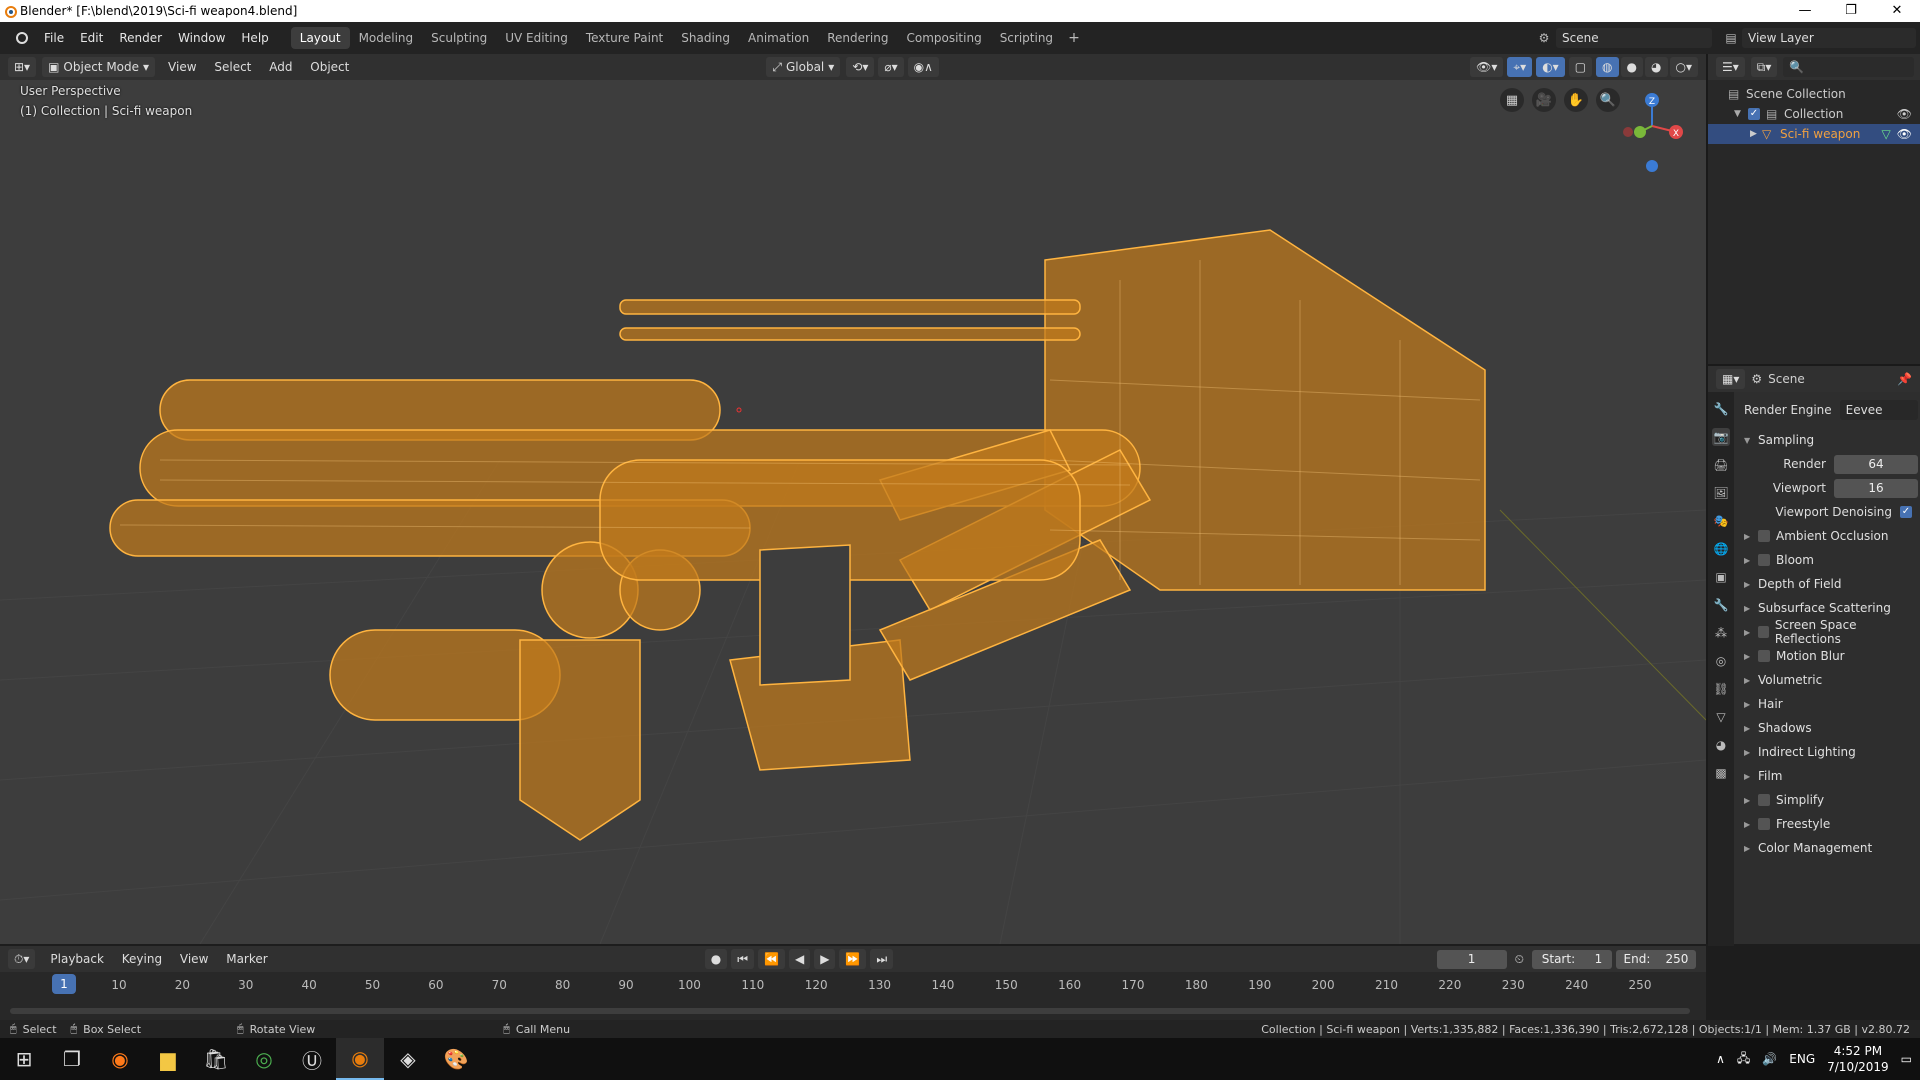 The width and height of the screenshot is (1920, 1080). Describe the element at coordinates (1731, 379) in the screenshot. I see `properties-editor-icon: ▦▾` at that location.